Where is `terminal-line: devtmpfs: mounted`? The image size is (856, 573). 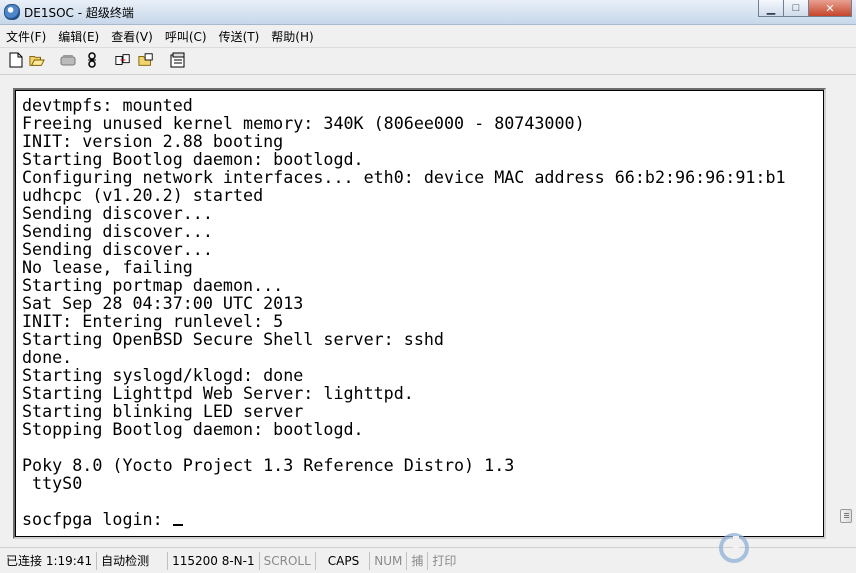
terminal-line: devtmpfs: mounted is located at coordinates (107, 105).